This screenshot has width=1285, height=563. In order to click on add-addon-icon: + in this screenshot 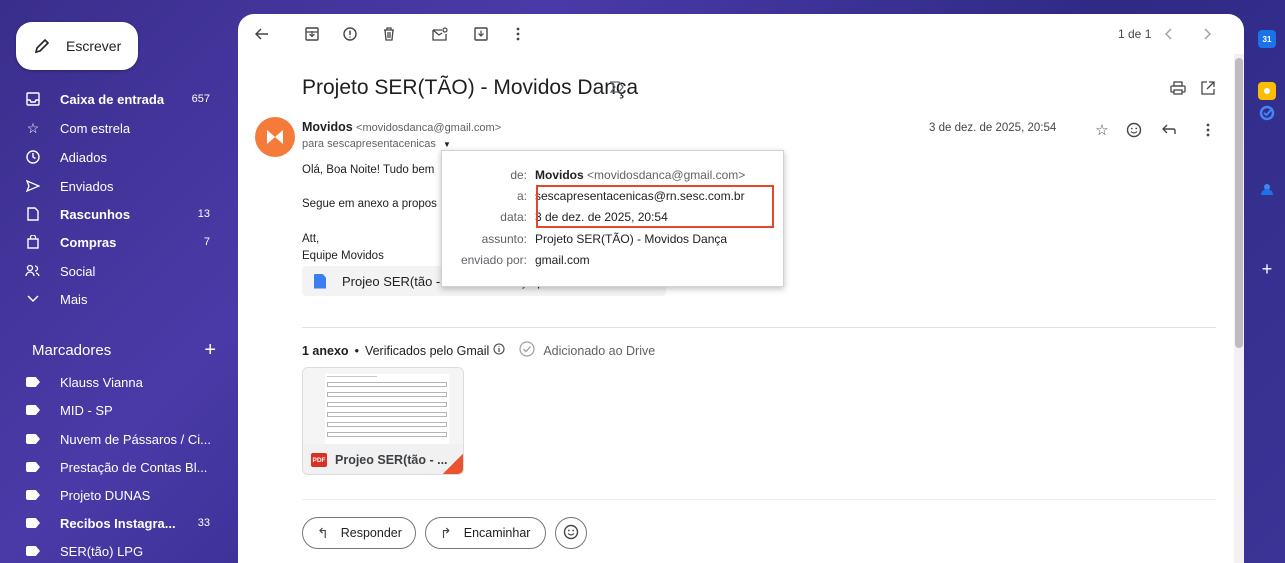, I will do `click(1267, 269)`.